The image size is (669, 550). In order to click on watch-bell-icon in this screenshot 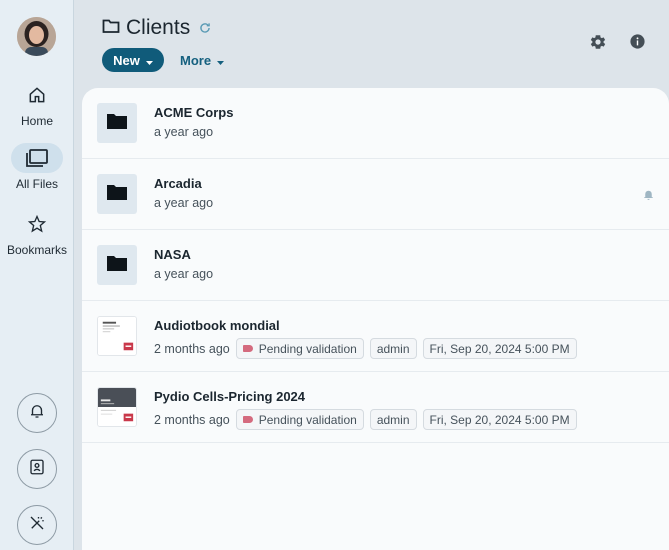, I will do `click(648, 197)`.